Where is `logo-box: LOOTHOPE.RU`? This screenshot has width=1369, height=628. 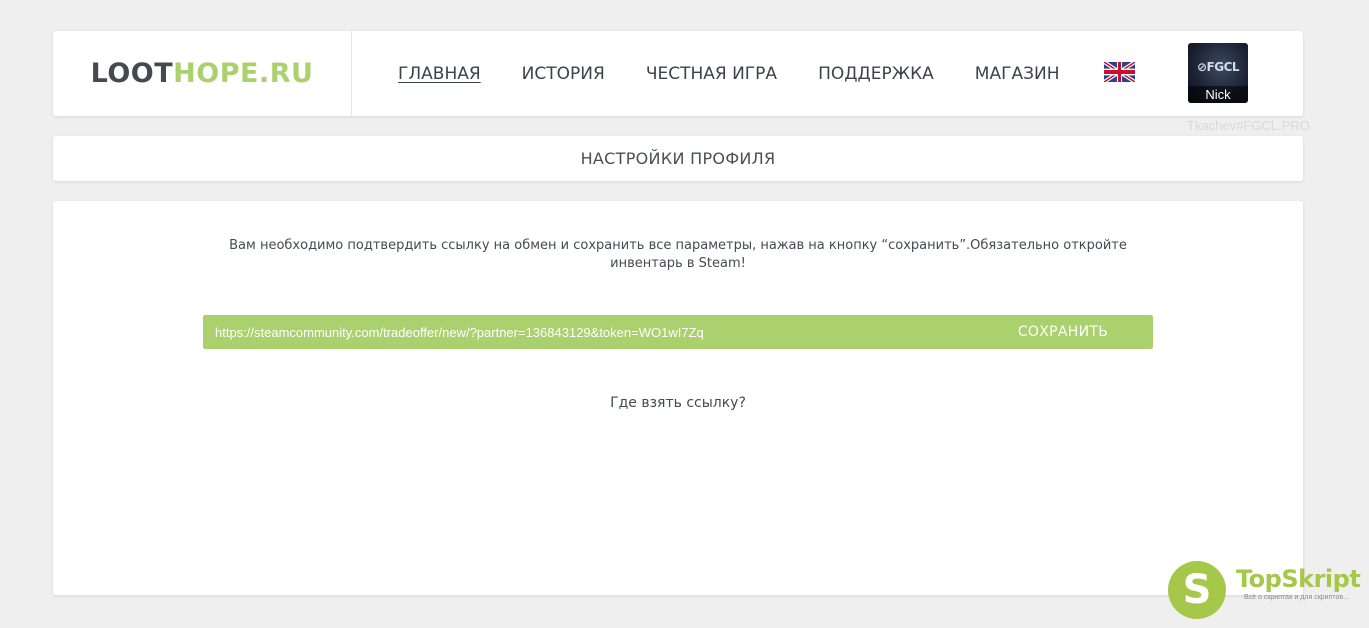 logo-box: LOOTHOPE.RU is located at coordinates (202, 73).